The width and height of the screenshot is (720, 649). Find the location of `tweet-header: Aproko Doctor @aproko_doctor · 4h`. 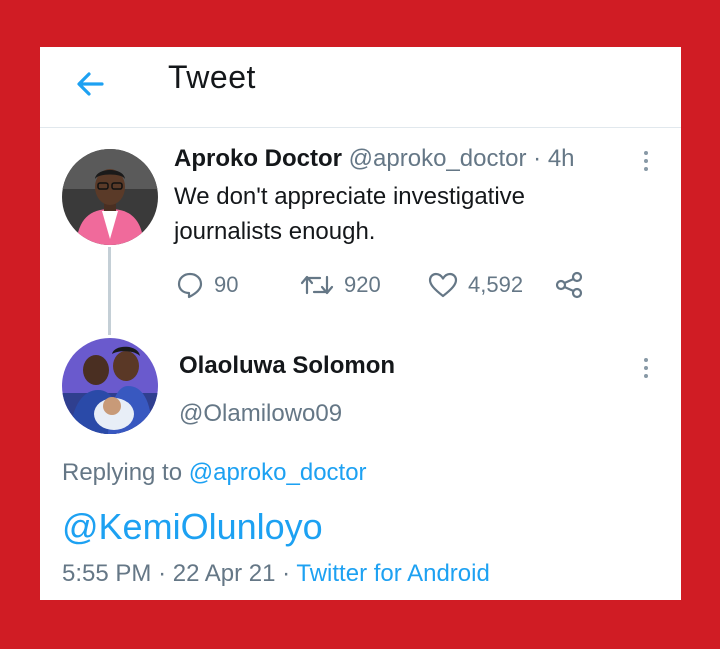

tweet-header: Aproko Doctor @aproko_doctor · 4h is located at coordinates (374, 159).